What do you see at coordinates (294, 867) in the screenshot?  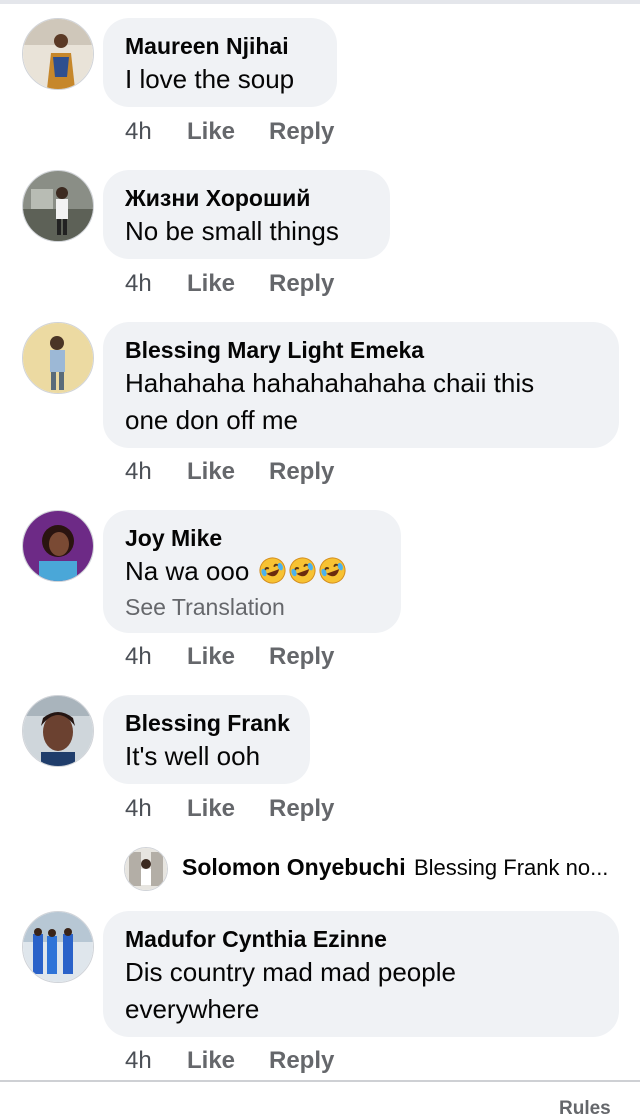 I see `reply-author-name: Solomon Onyebuchi` at bounding box center [294, 867].